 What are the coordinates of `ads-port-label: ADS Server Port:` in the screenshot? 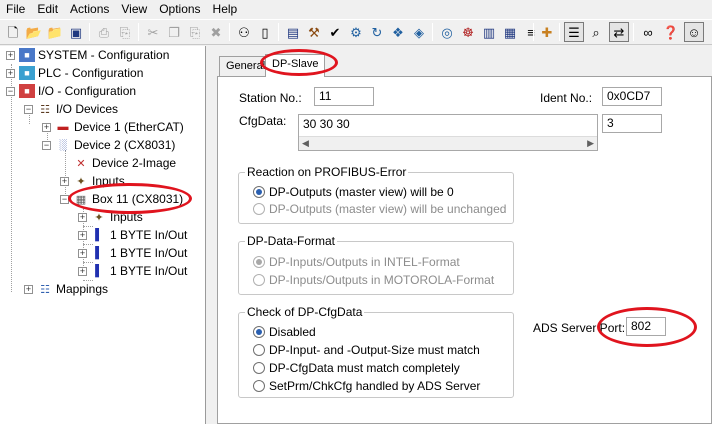 It's located at (579, 328).